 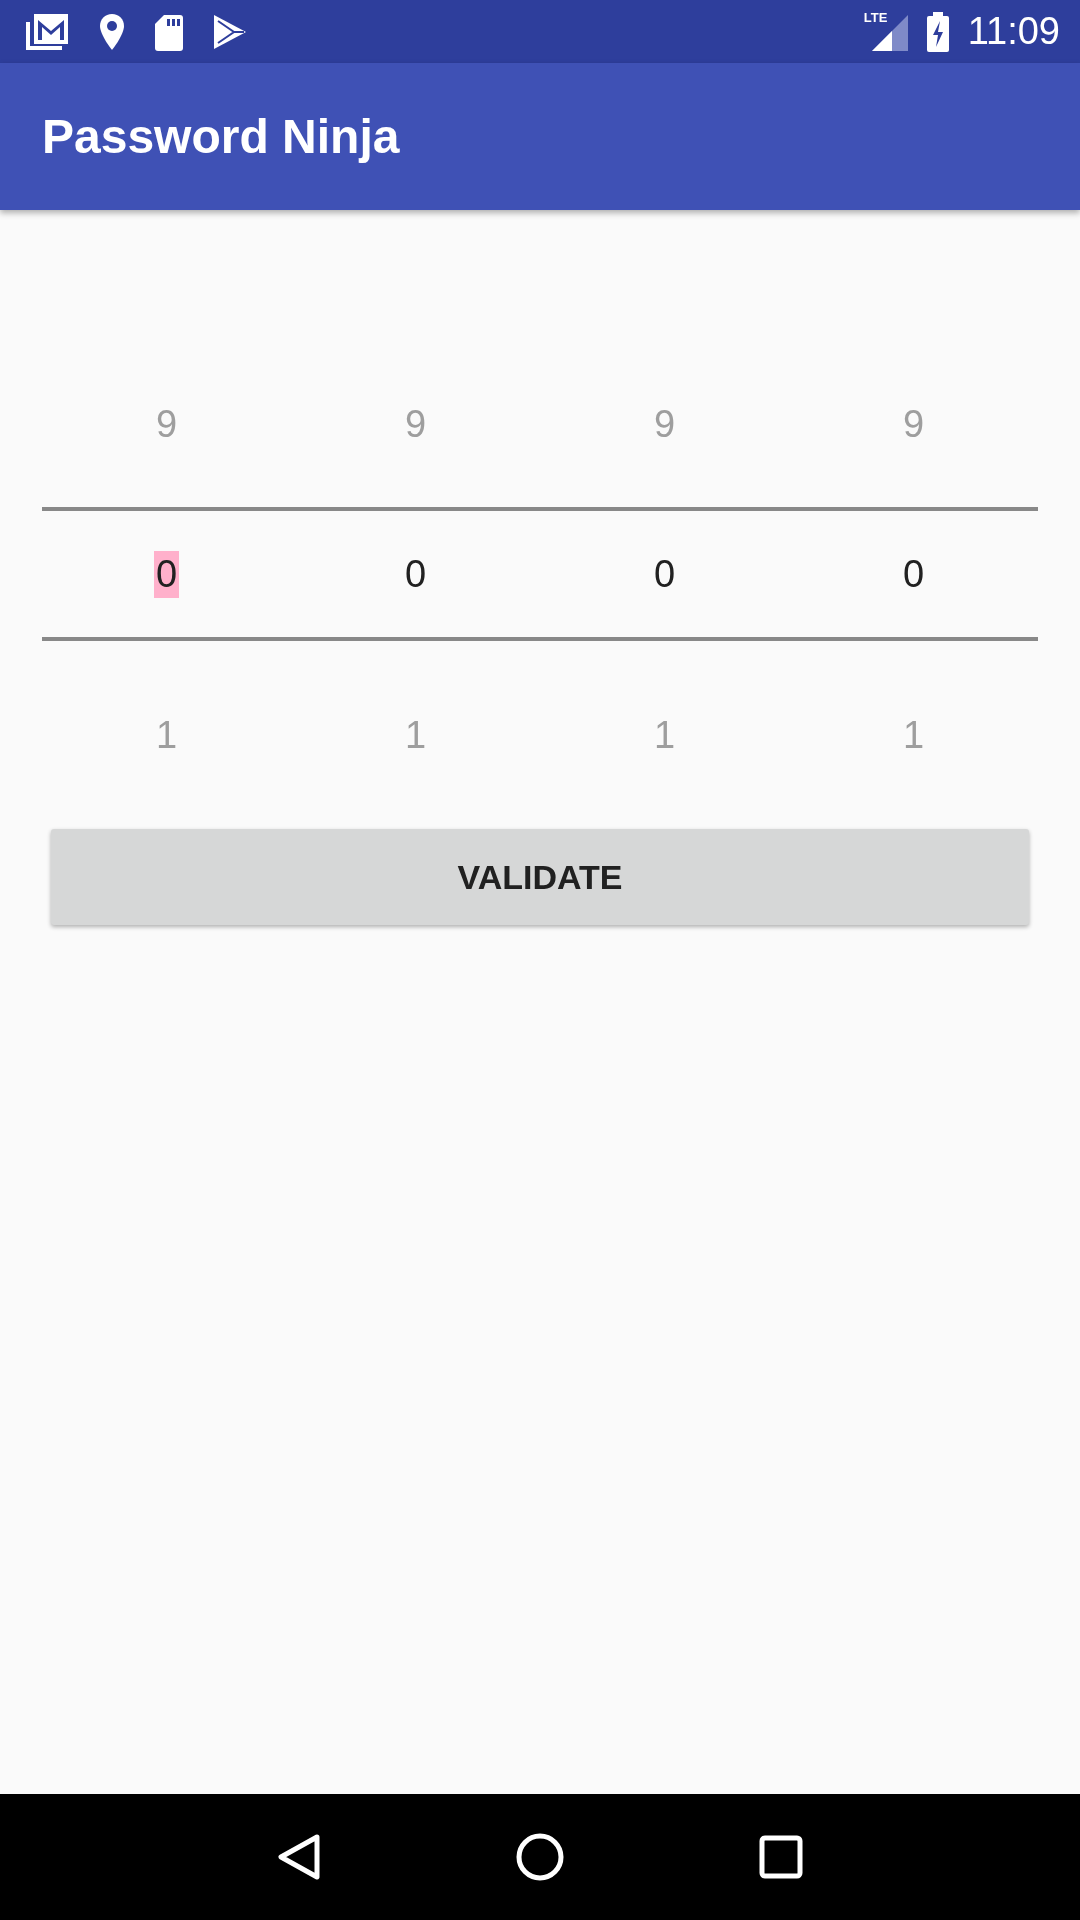 What do you see at coordinates (299, 1857) in the screenshot?
I see `back-icon` at bounding box center [299, 1857].